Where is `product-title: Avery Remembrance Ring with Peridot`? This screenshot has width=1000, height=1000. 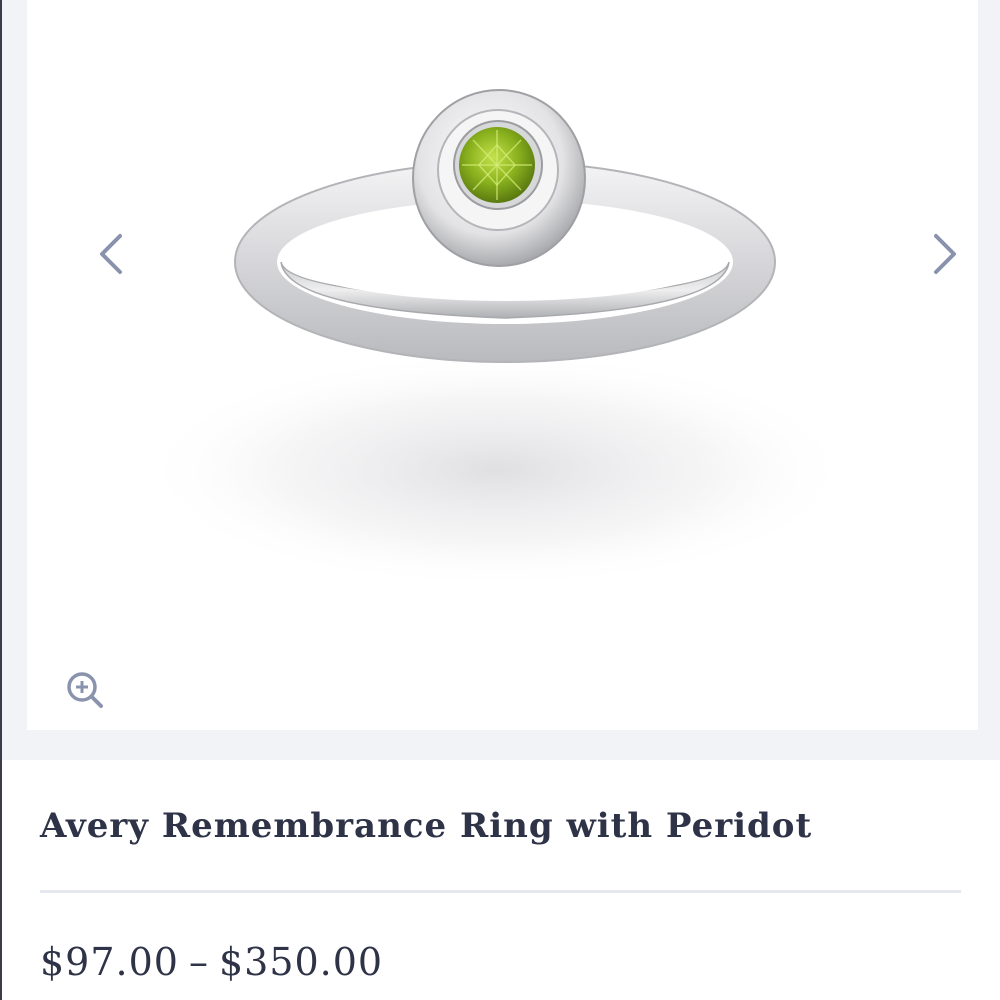 product-title: Avery Remembrance Ring with Peridot is located at coordinates (426, 826).